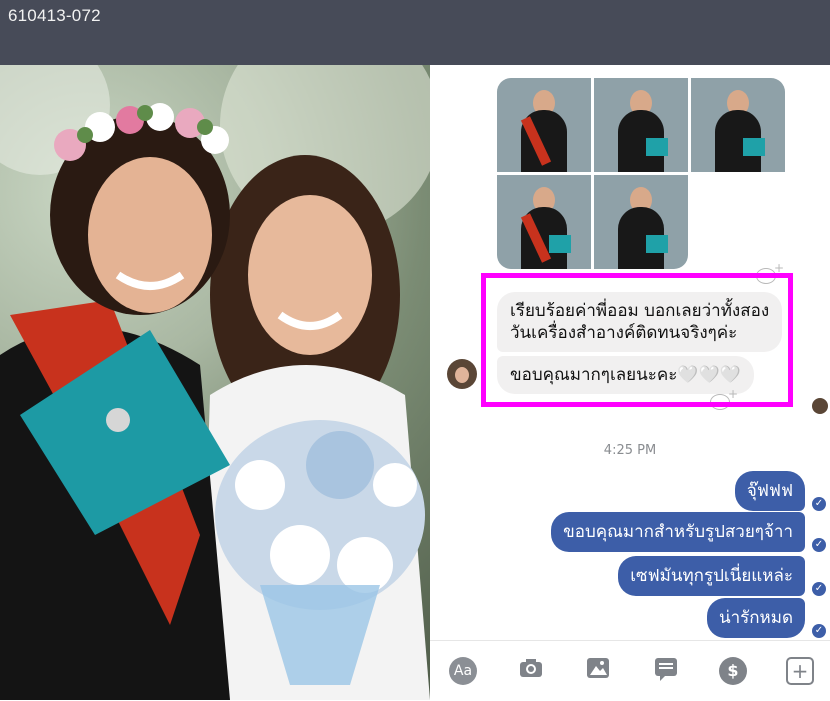 The image size is (830, 701). Describe the element at coordinates (630, 670) in the screenshot. I see `composer-toolbar: Aa $ +` at that location.